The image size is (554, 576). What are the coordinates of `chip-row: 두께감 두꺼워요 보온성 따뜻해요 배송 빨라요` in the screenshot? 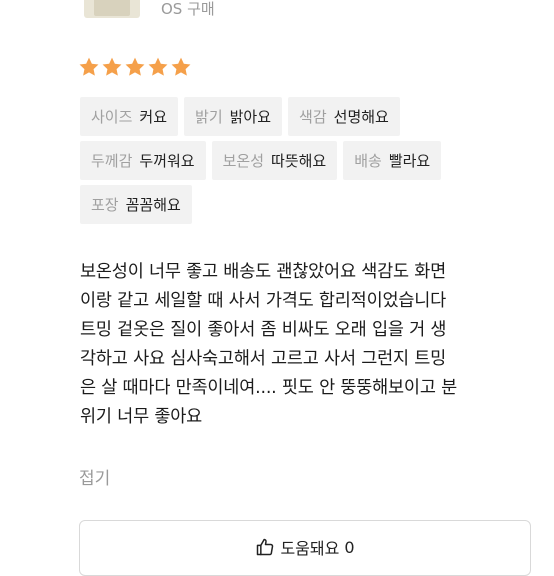 It's located at (300, 160).